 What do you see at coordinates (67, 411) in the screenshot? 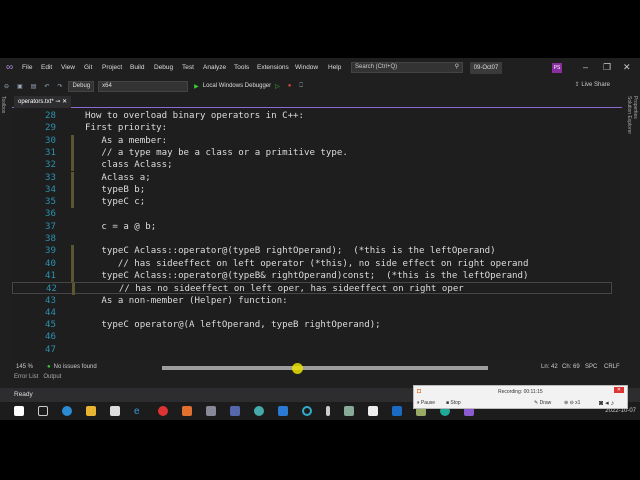
I see `edge-icon` at bounding box center [67, 411].